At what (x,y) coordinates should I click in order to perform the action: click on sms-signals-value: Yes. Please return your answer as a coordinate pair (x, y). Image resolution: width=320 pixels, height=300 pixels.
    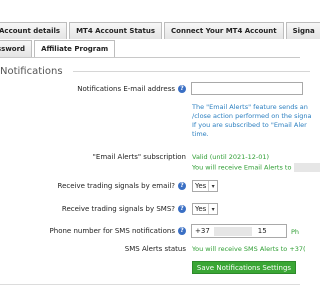
    Looking at the image, I should click on (201, 209).